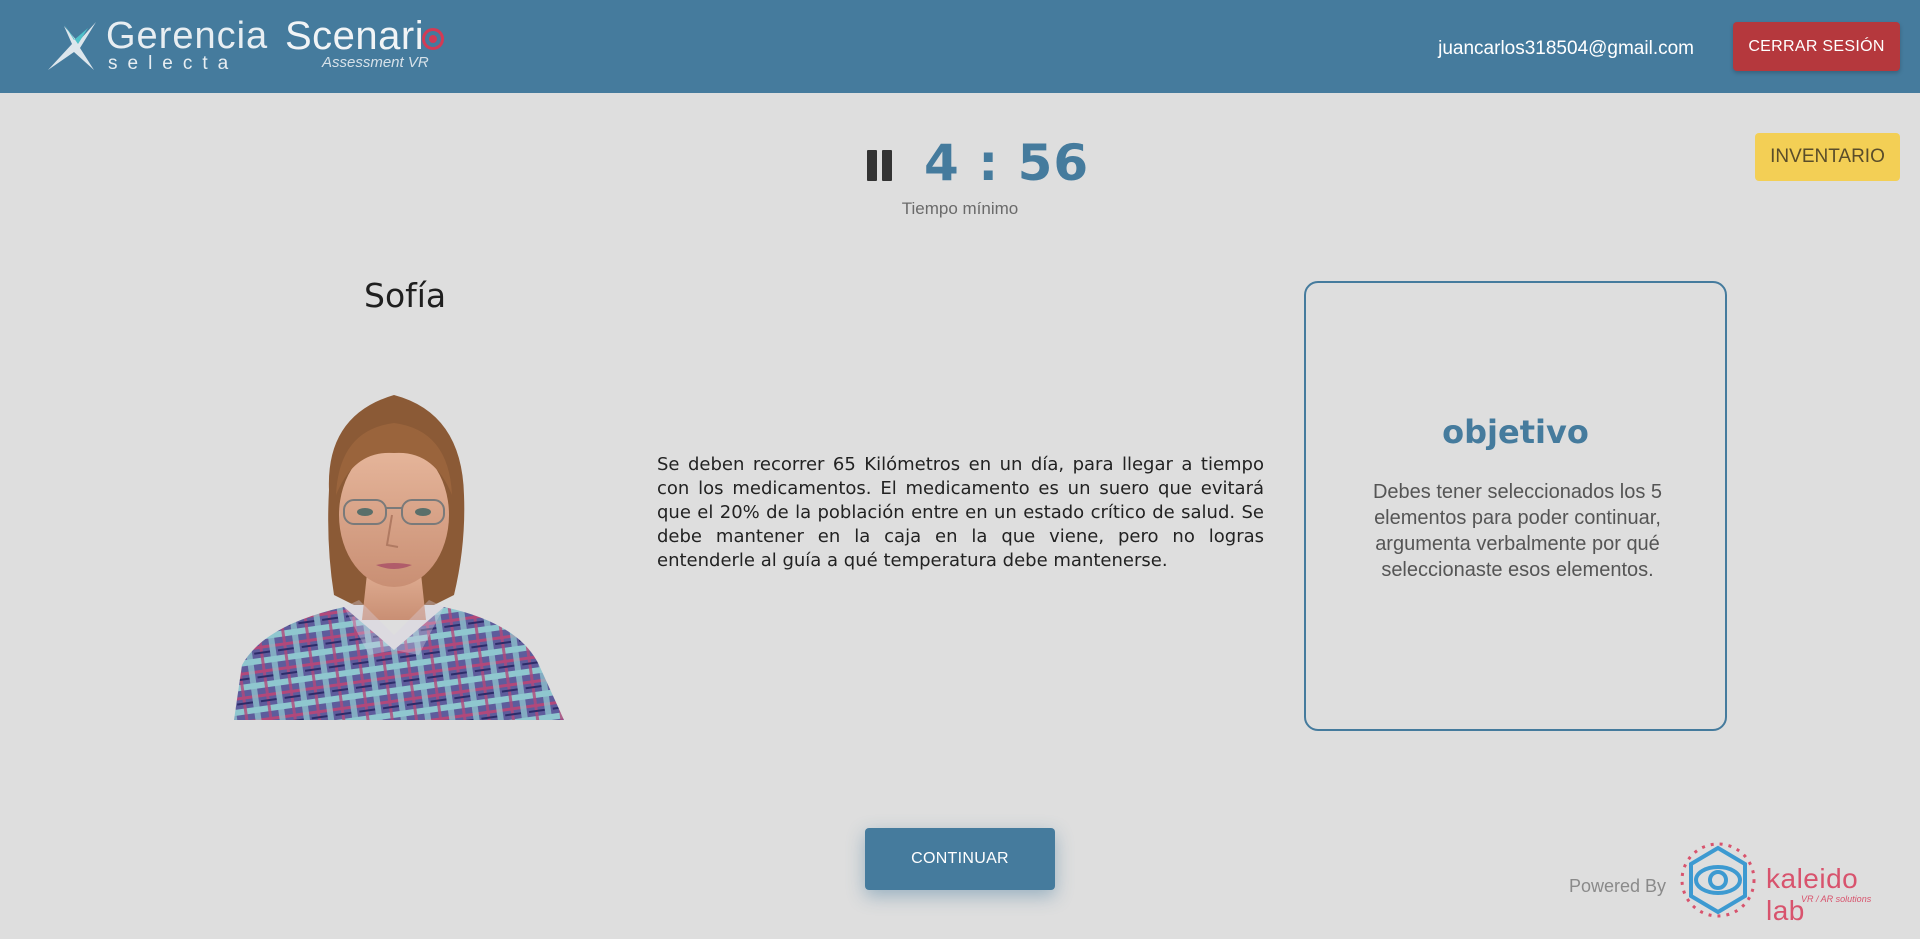 This screenshot has height=939, width=1920. Describe the element at coordinates (375, 62) in the screenshot. I see `scenario-subtitle: Assessment VR` at that location.